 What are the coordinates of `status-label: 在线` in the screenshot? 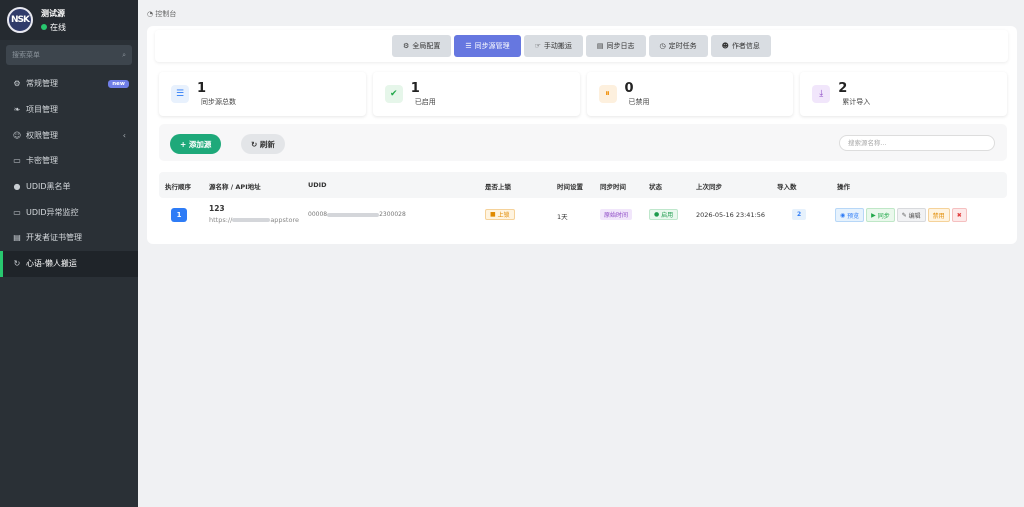 It's located at (58, 27).